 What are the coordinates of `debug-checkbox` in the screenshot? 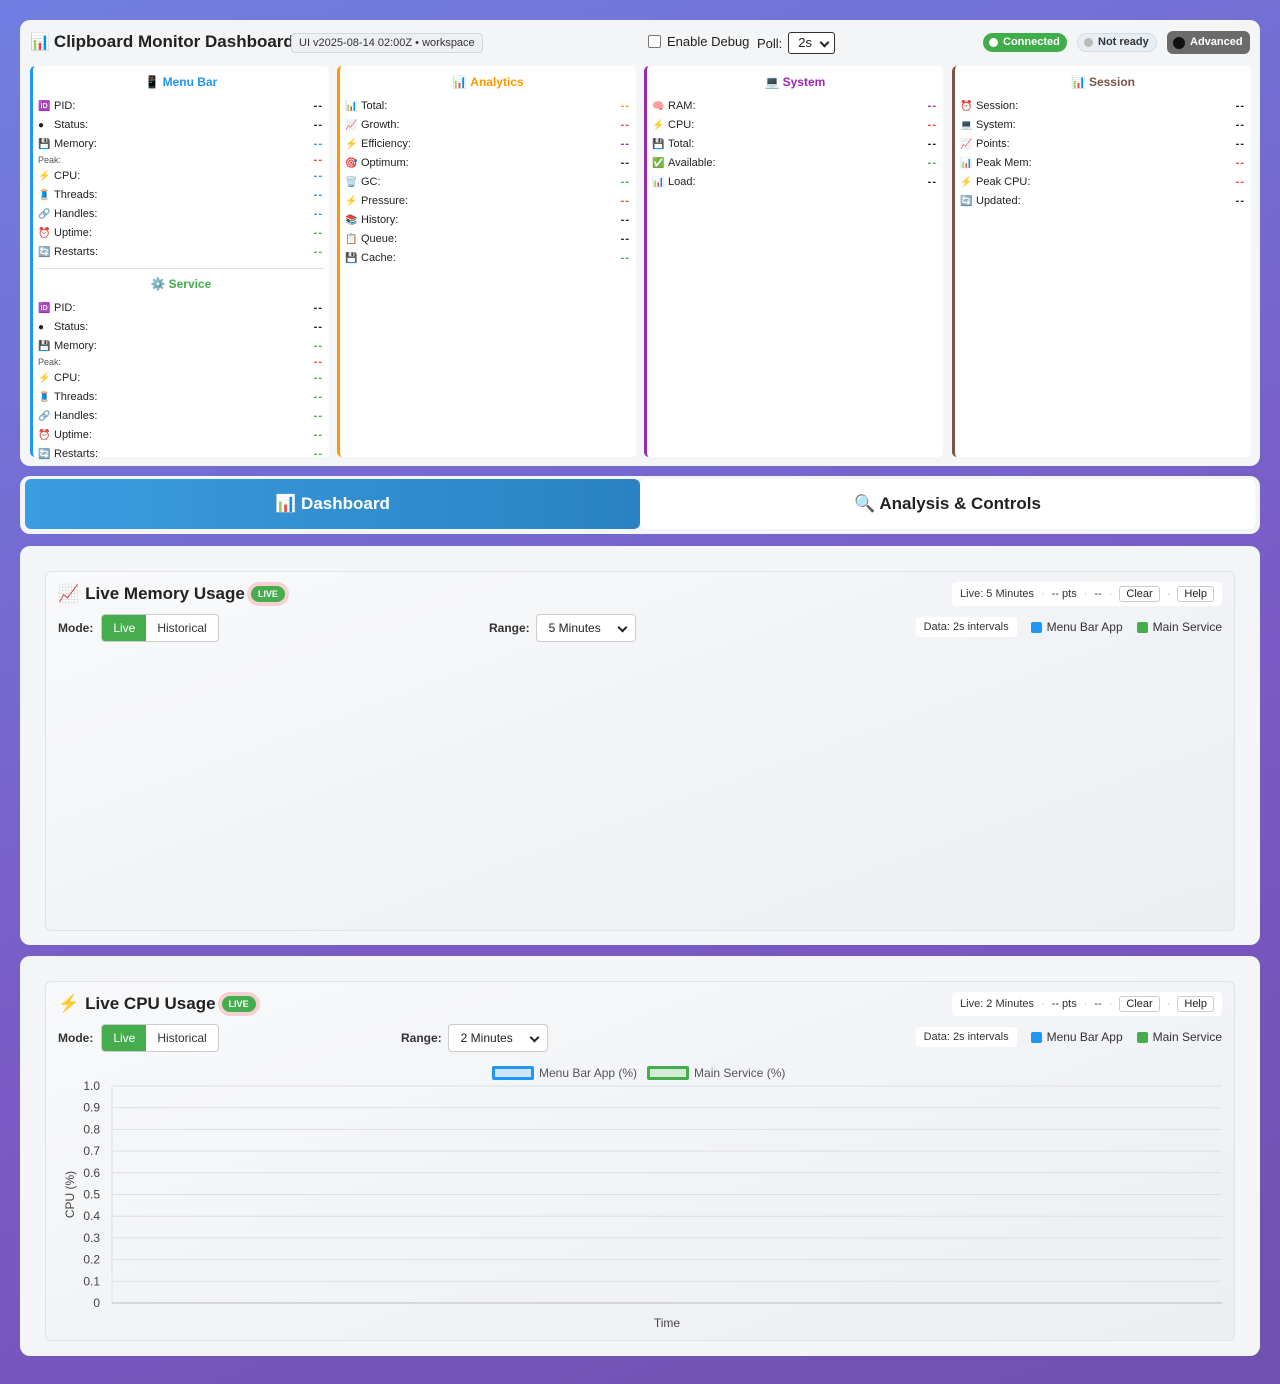 It's located at (654, 41).